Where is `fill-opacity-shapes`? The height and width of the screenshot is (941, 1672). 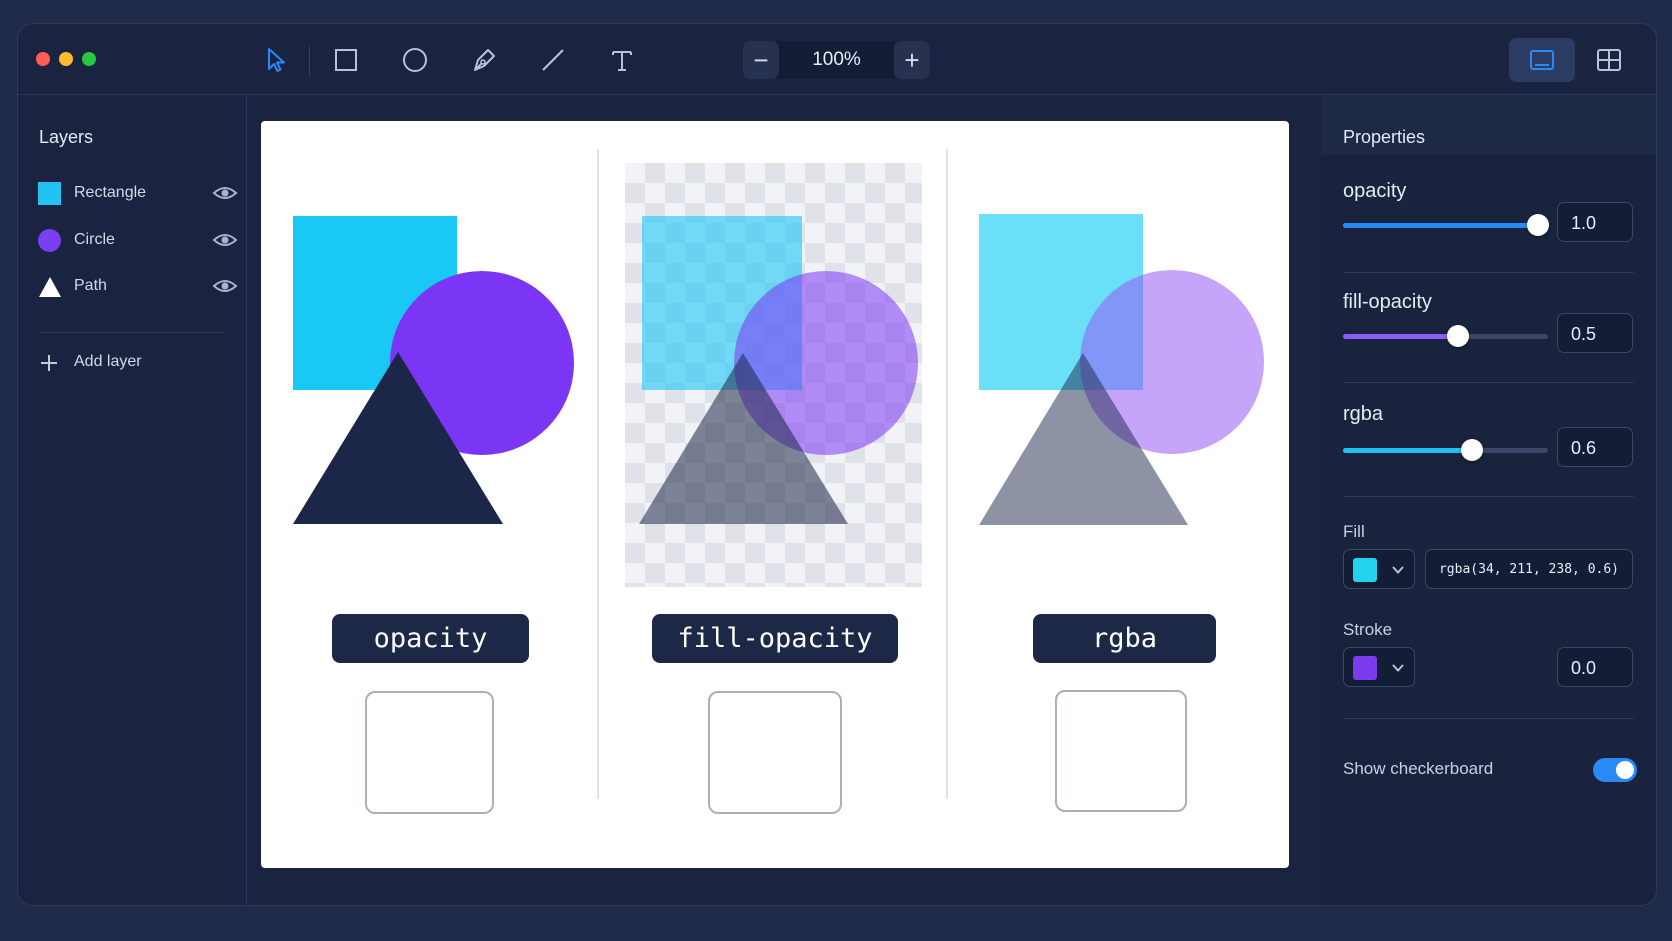 fill-opacity-shapes is located at coordinates (778, 370).